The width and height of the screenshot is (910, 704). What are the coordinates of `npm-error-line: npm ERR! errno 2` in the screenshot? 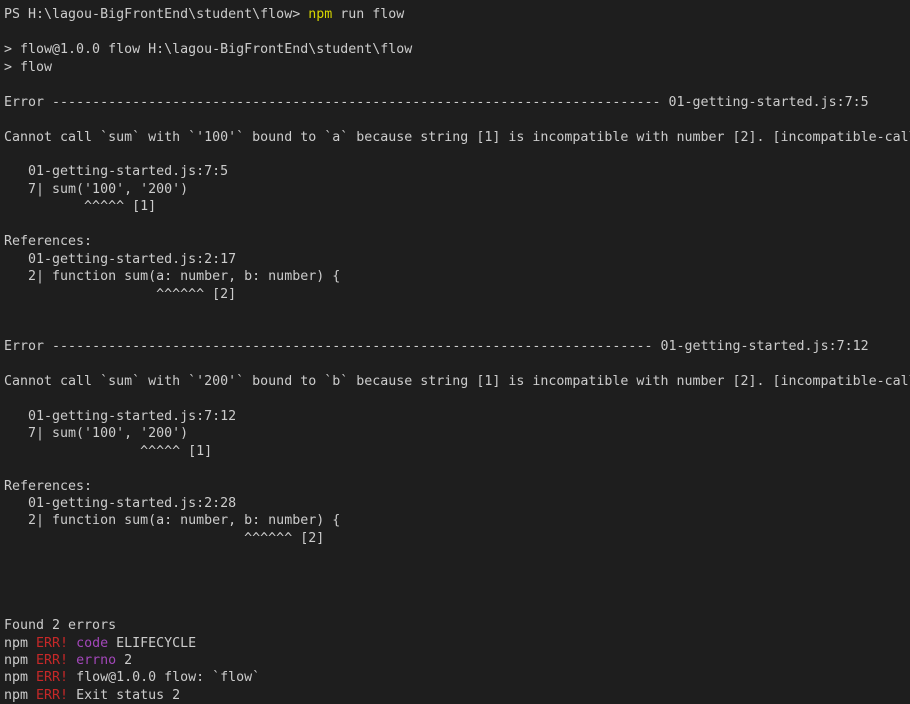 It's located at (457, 660).